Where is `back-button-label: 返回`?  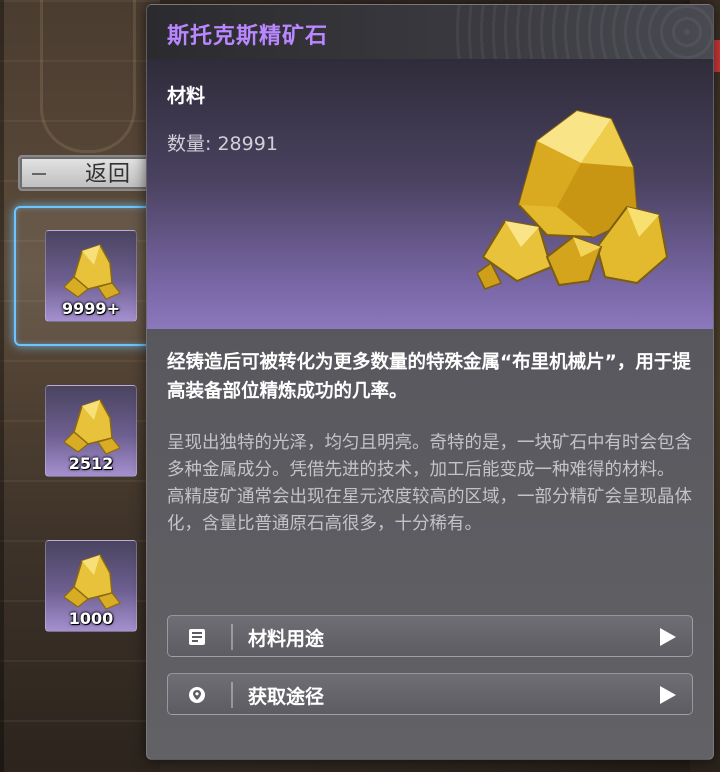 back-button-label: 返回 is located at coordinates (107, 174).